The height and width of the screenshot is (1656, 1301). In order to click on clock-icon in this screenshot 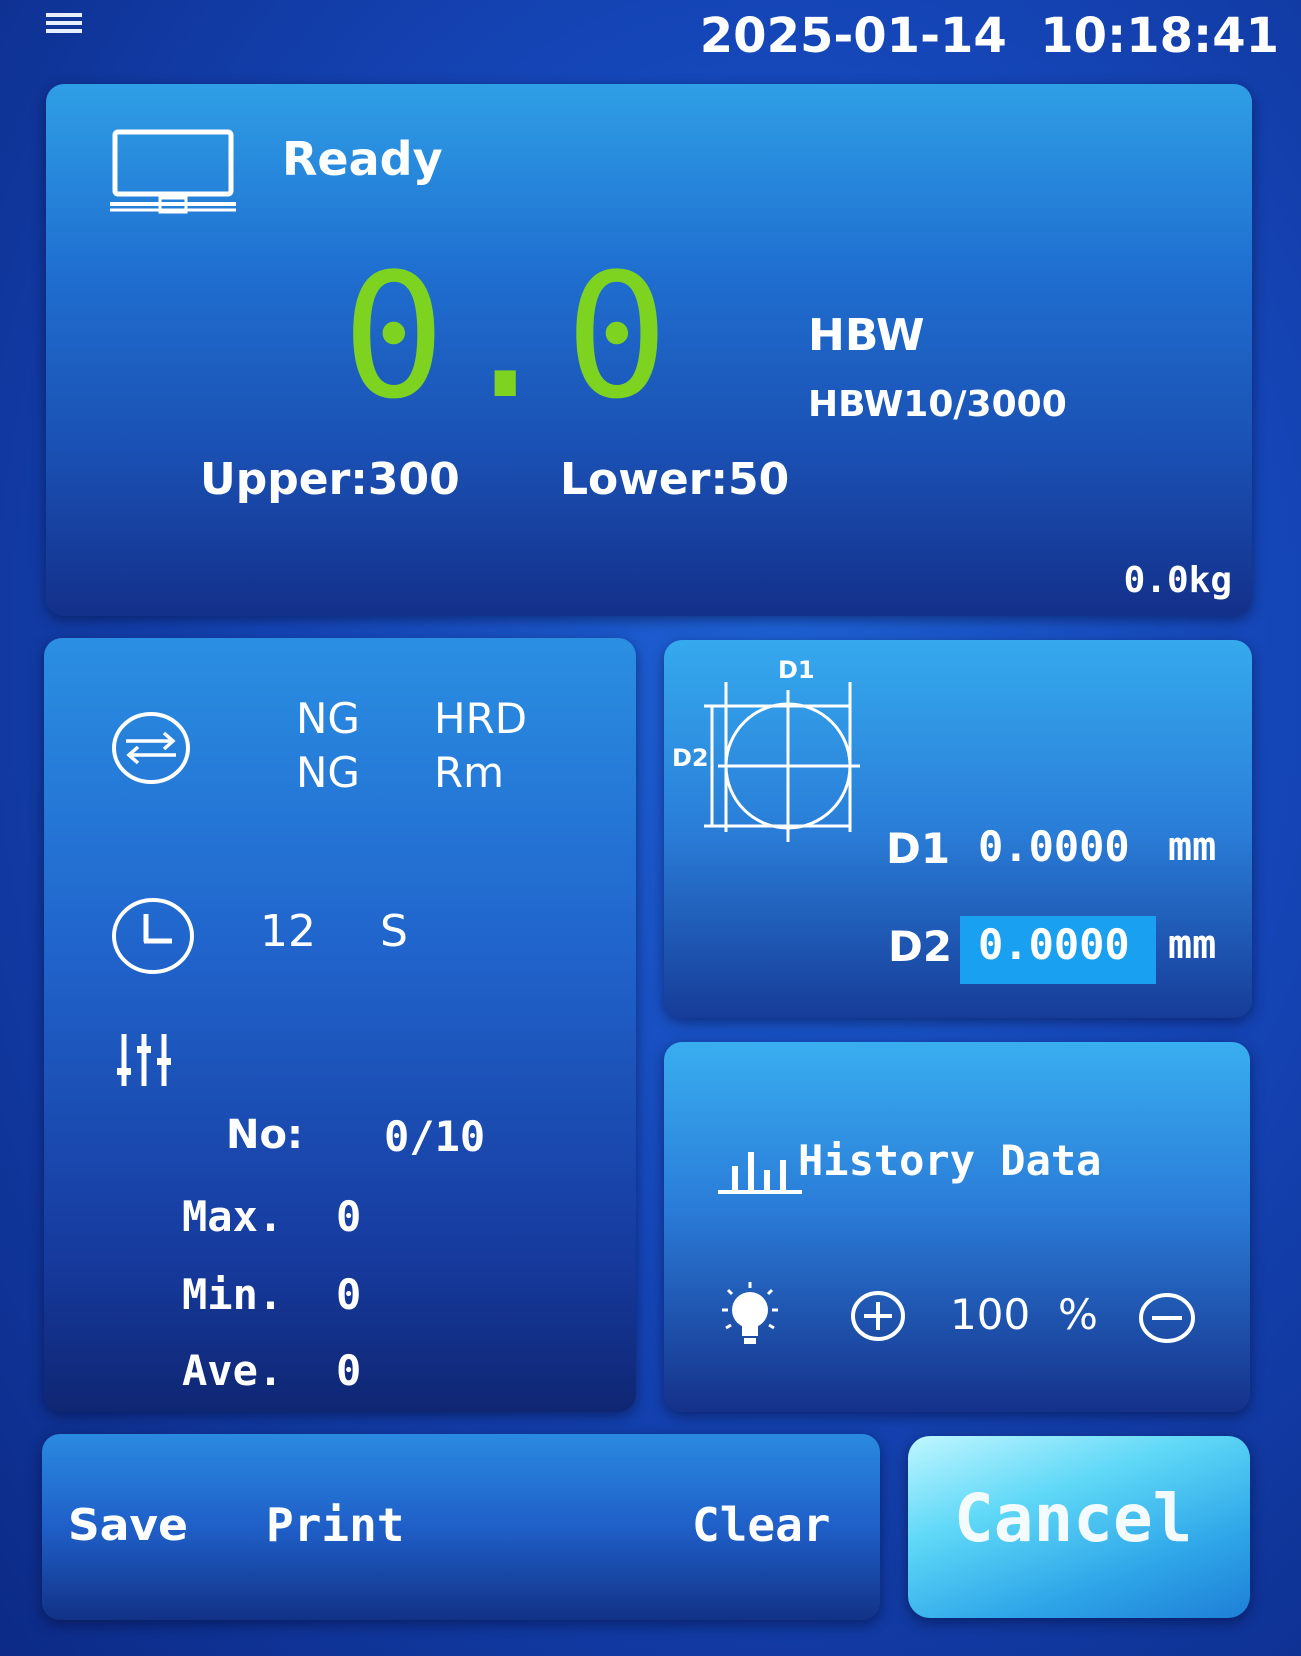, I will do `click(153, 938)`.